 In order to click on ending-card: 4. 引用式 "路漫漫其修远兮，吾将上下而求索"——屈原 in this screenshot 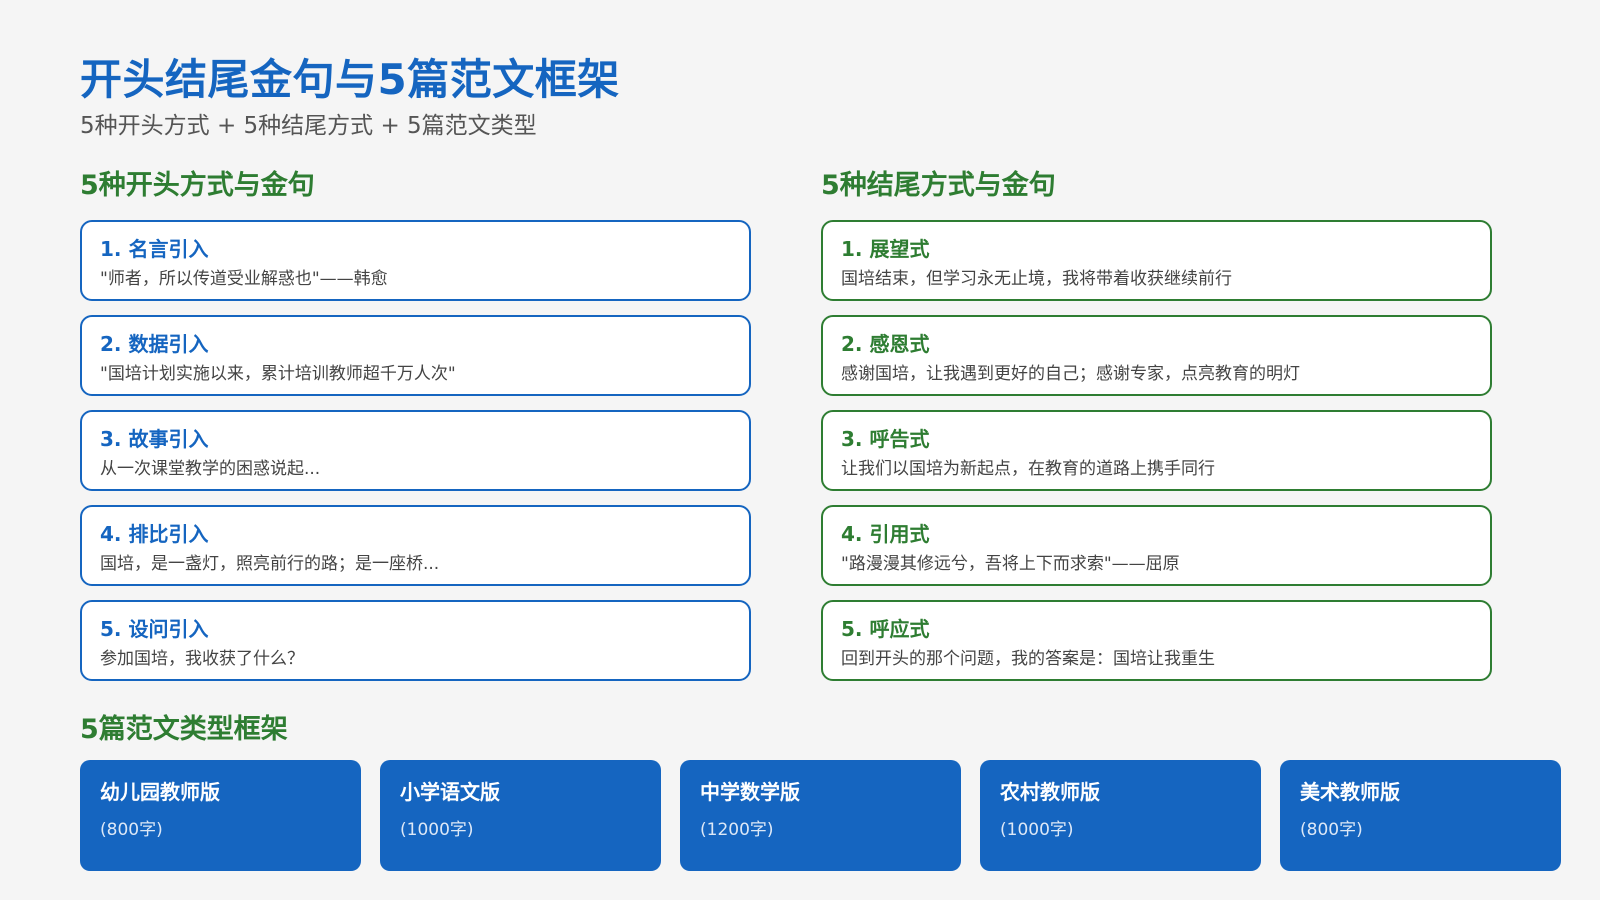, I will do `click(1156, 545)`.